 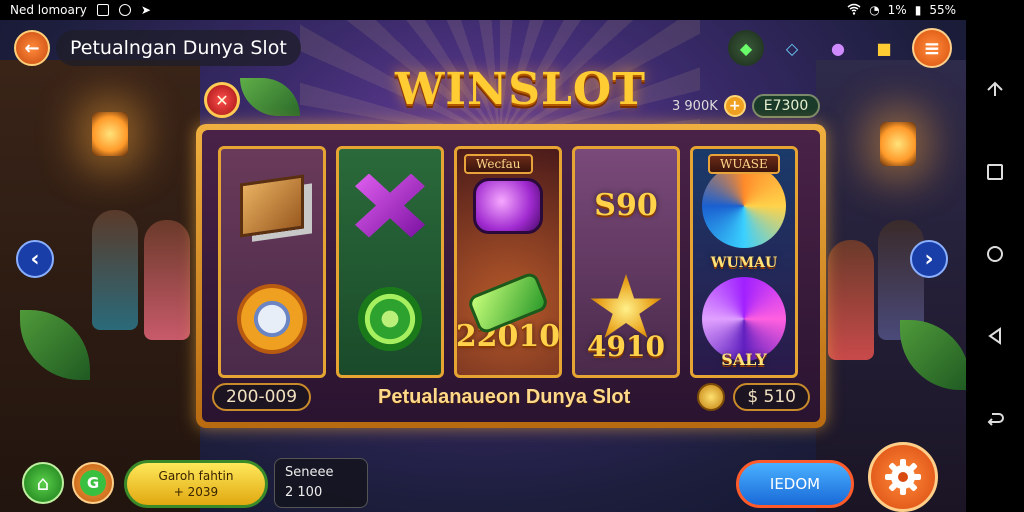 What do you see at coordinates (942, 10) in the screenshot?
I see `battery-text: 55%` at bounding box center [942, 10].